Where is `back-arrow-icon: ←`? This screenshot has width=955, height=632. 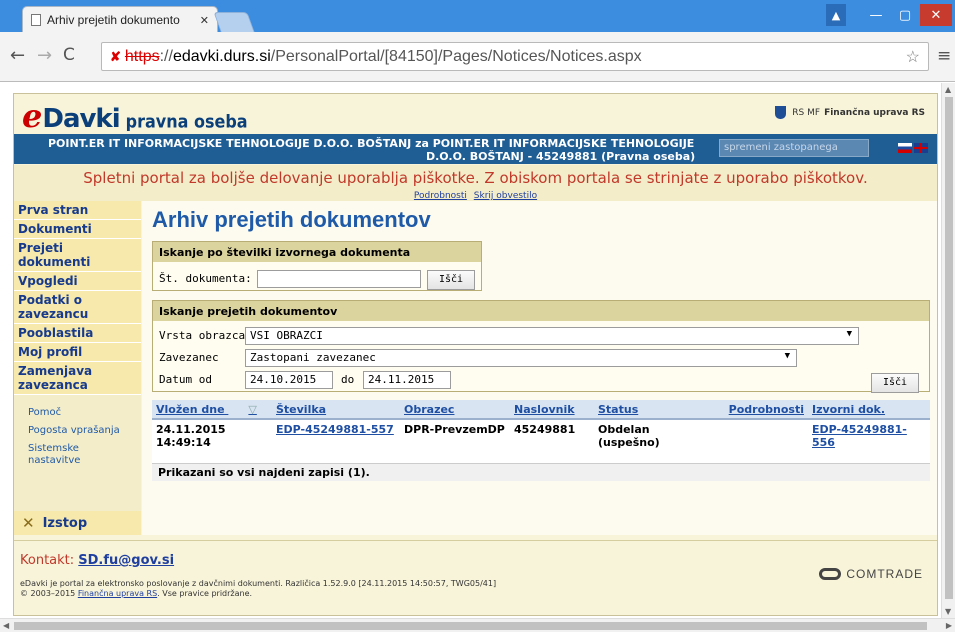 back-arrow-icon: ← is located at coordinates (17, 55).